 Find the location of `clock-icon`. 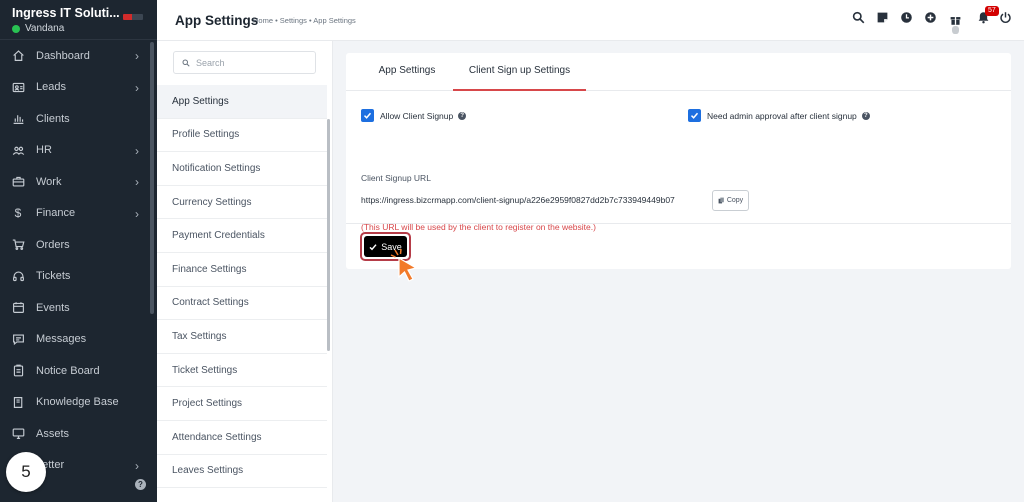

clock-icon is located at coordinates (906, 17).